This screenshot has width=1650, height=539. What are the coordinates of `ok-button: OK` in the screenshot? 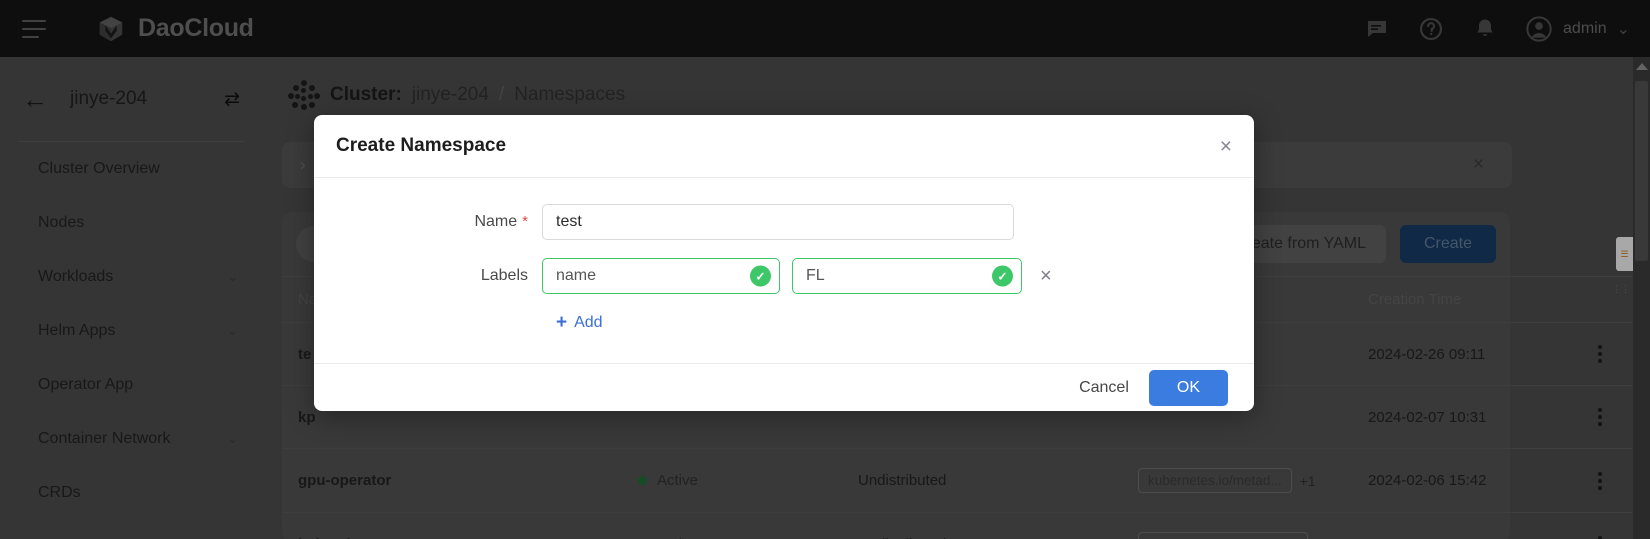 It's located at (1188, 387).